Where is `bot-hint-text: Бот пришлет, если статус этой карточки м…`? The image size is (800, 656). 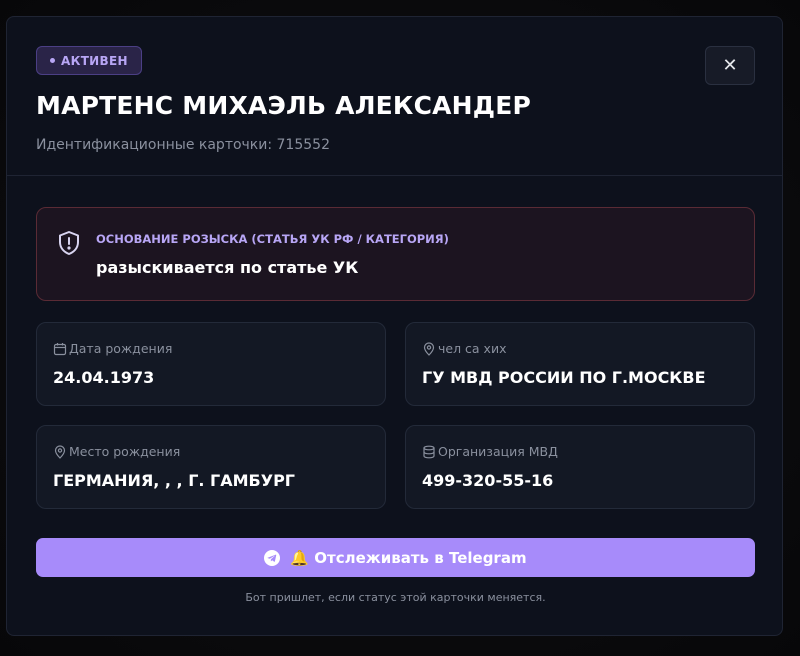
bot-hint-text: Бот пришлет, если статус этой карточки м… is located at coordinates (395, 597).